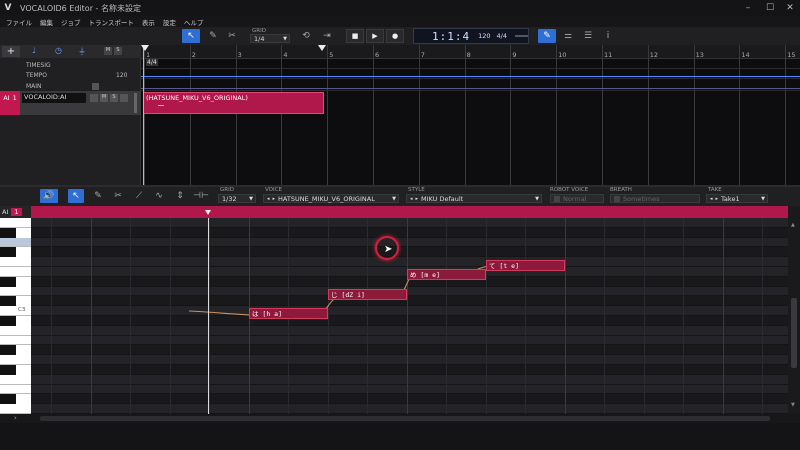  Describe the element at coordinates (268, 199) in the screenshot. I see `prev-voice-icon: ◂` at that location.